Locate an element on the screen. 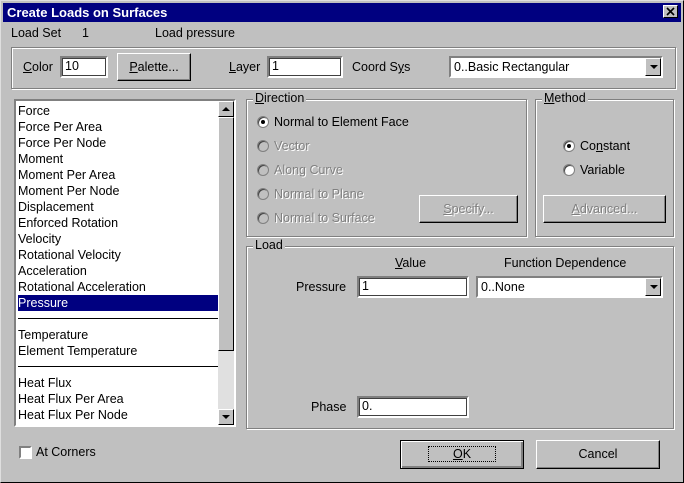 The height and width of the screenshot is (483, 684). color-label: Color is located at coordinates (38, 67).